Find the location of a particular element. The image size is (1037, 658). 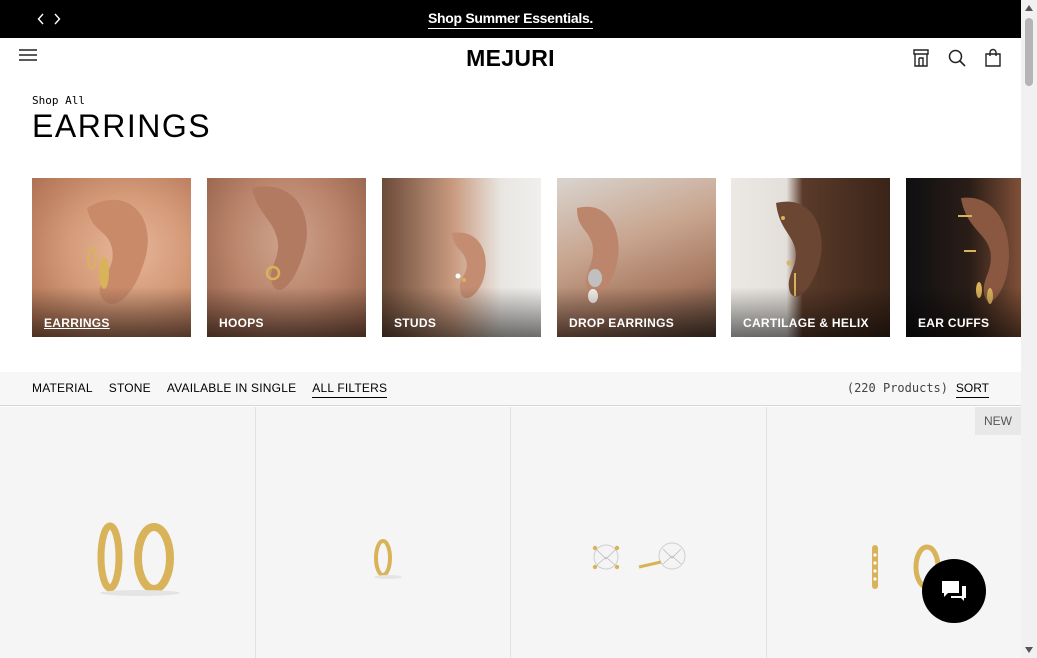

category-card-hoops: HOOPS is located at coordinates (286, 257).